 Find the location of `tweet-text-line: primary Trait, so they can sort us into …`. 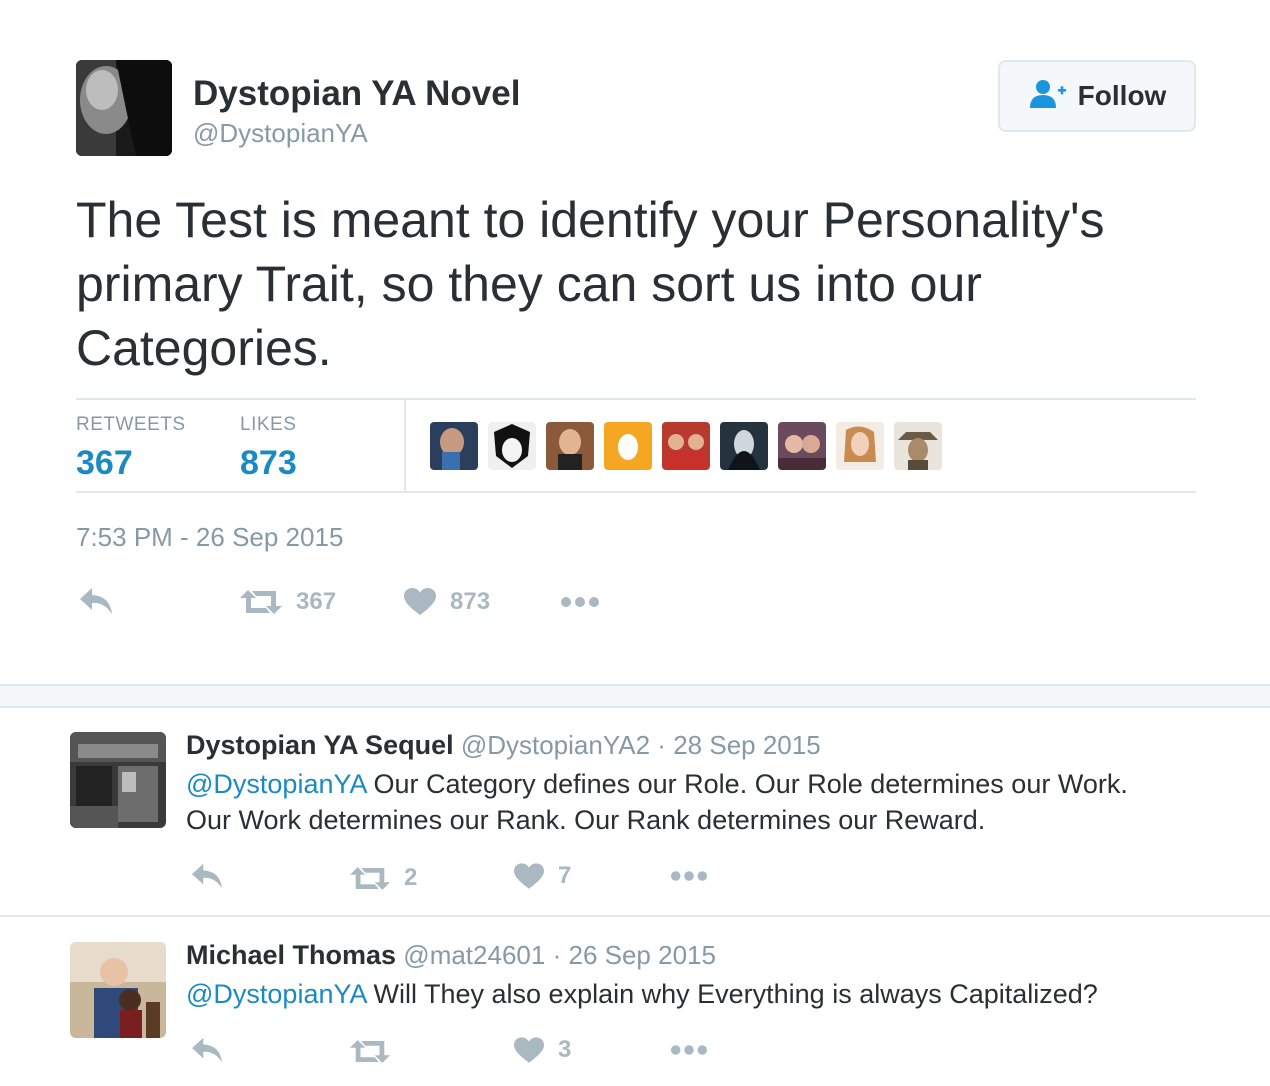

tweet-text-line: primary Trait, so they can sort us into … is located at coordinates (529, 284).